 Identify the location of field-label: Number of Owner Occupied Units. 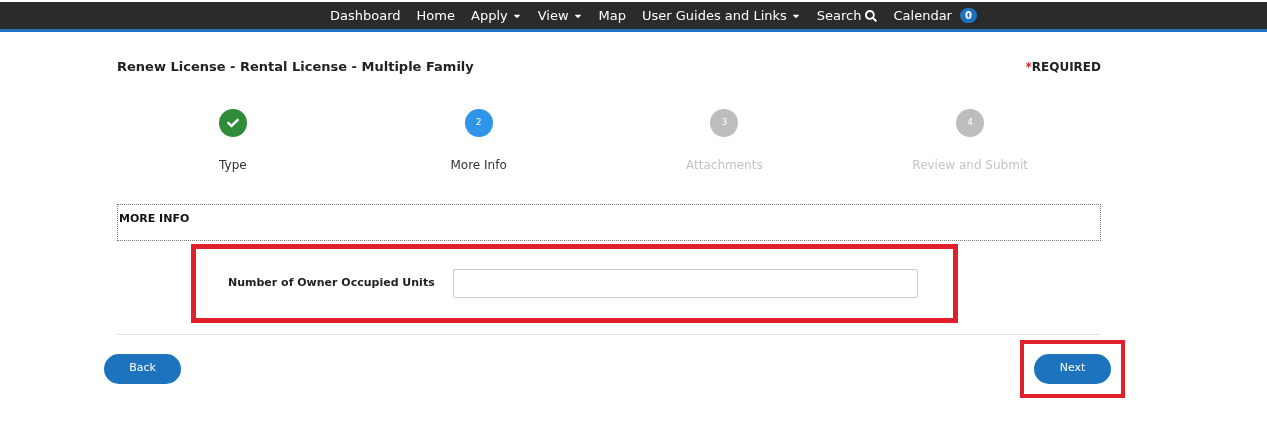
(332, 282).